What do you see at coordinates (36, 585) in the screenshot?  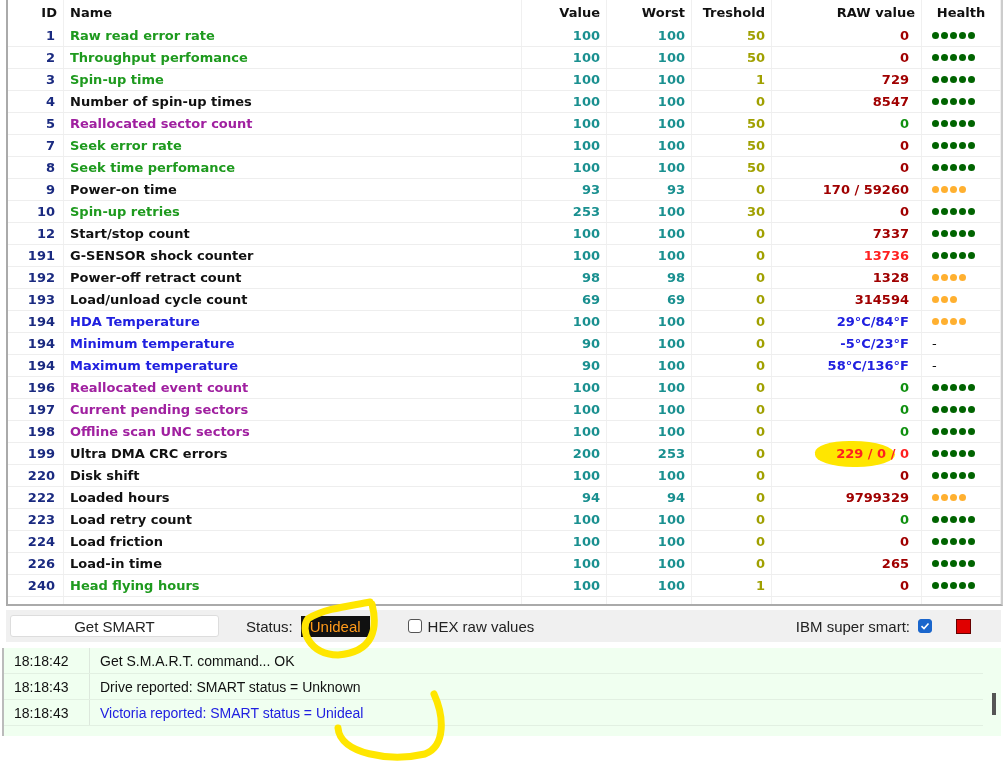 I see `attribute-id: 240` at bounding box center [36, 585].